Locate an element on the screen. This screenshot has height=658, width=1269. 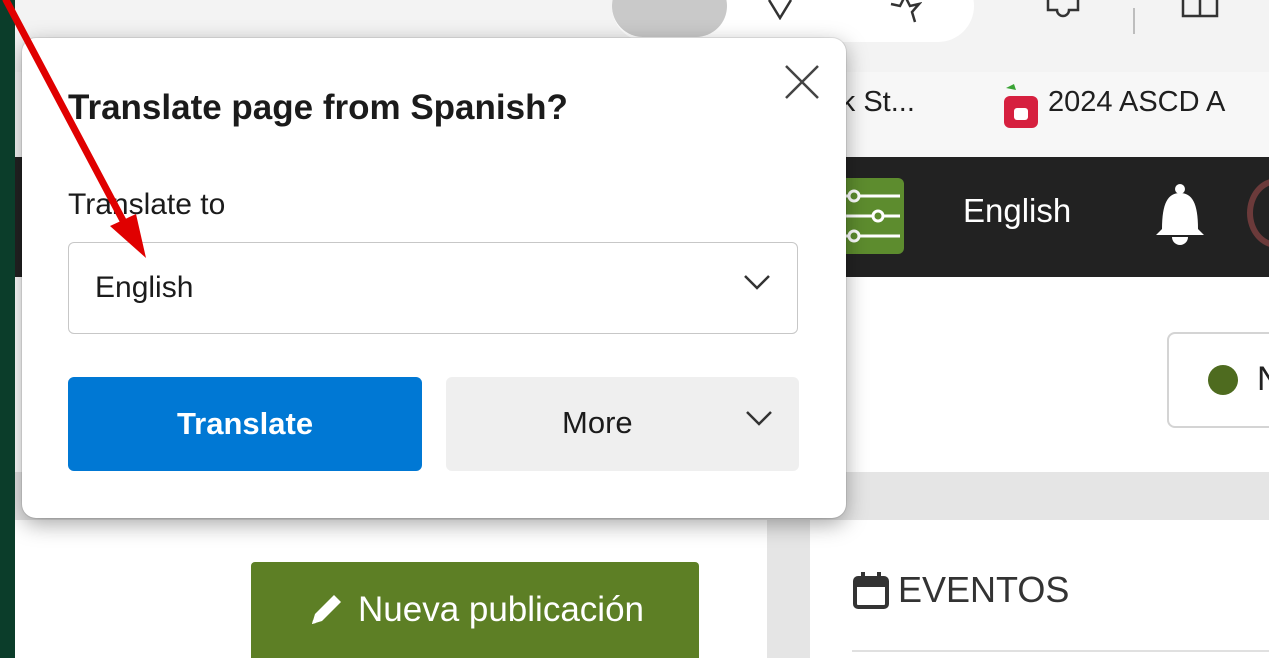
status-chip-text: N is located at coordinates (1263, 379).